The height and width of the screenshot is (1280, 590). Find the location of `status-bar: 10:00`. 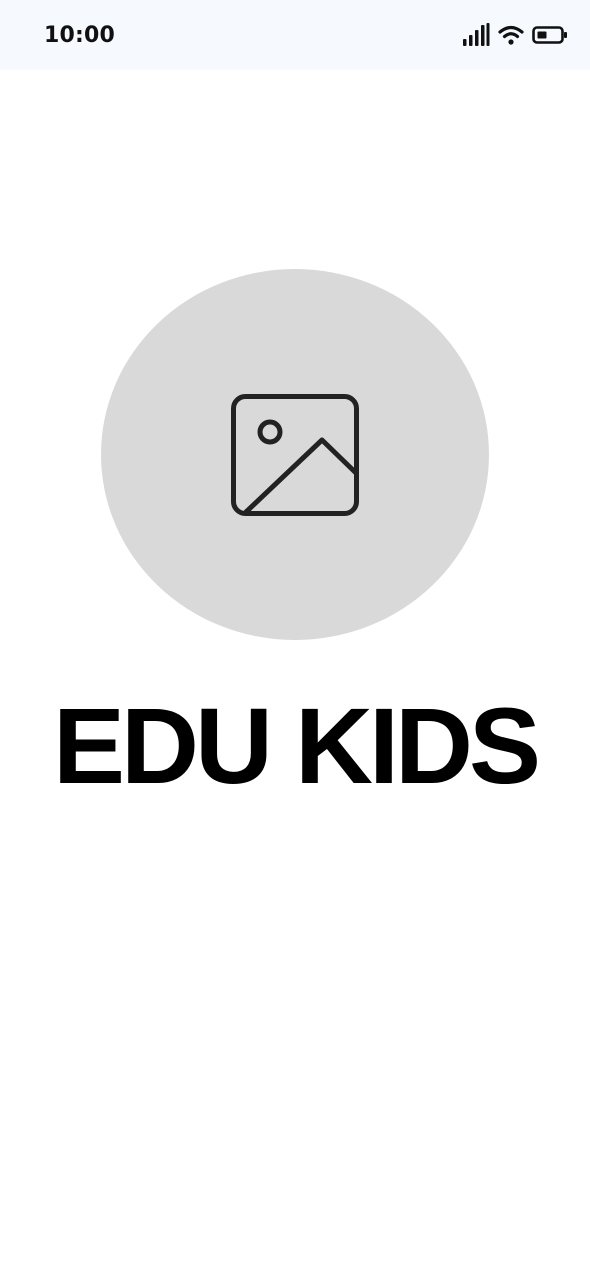

status-bar: 10:00 is located at coordinates (295, 35).